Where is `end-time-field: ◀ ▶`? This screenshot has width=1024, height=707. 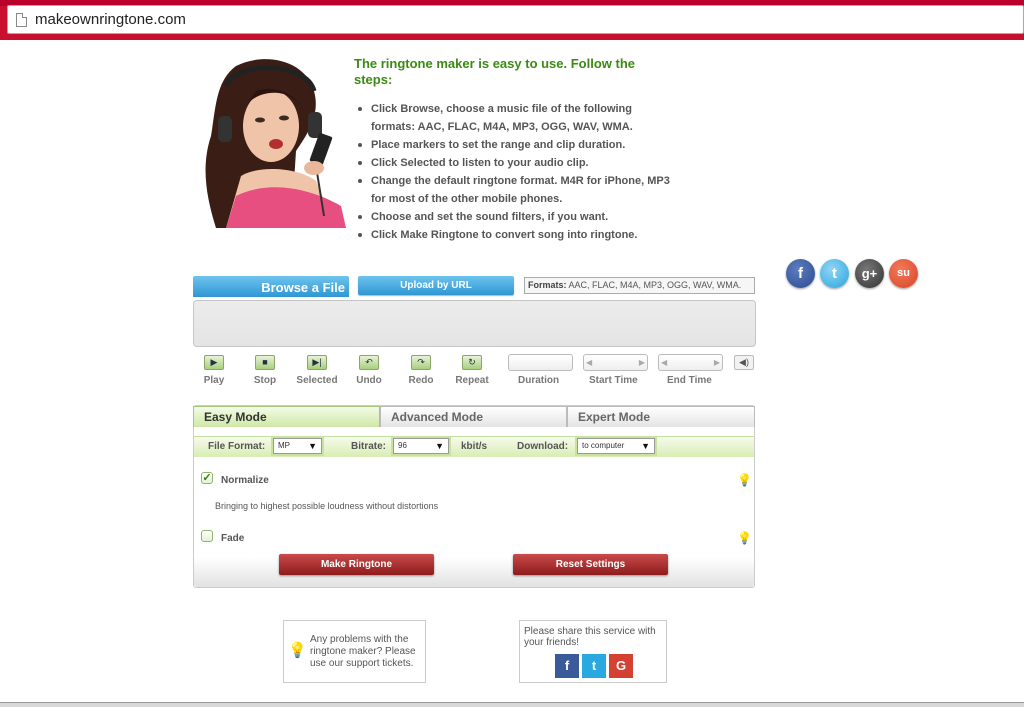 end-time-field: ◀ ▶ is located at coordinates (690, 362).